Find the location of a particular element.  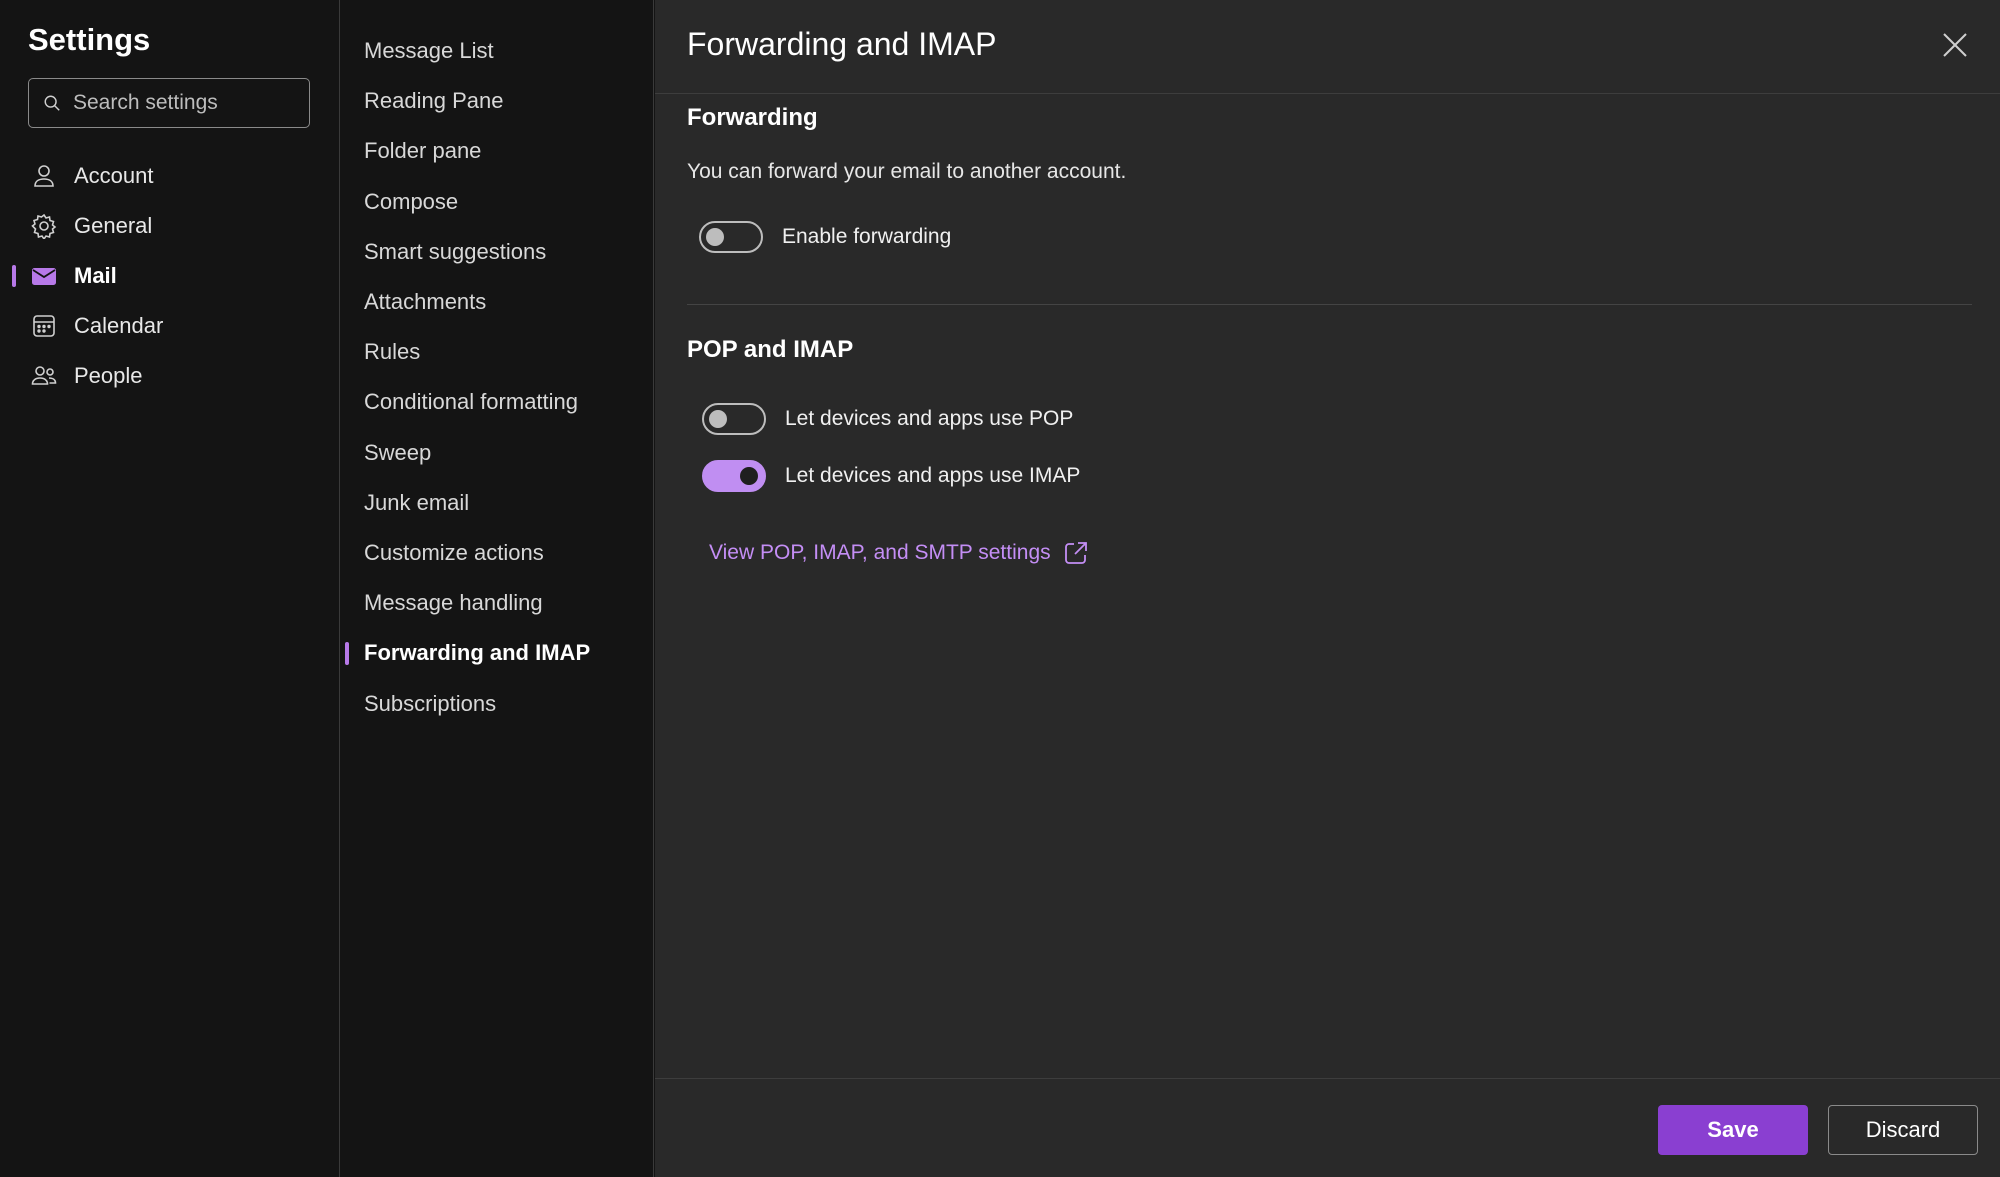

discard-button: Discard is located at coordinates (1903, 1130).